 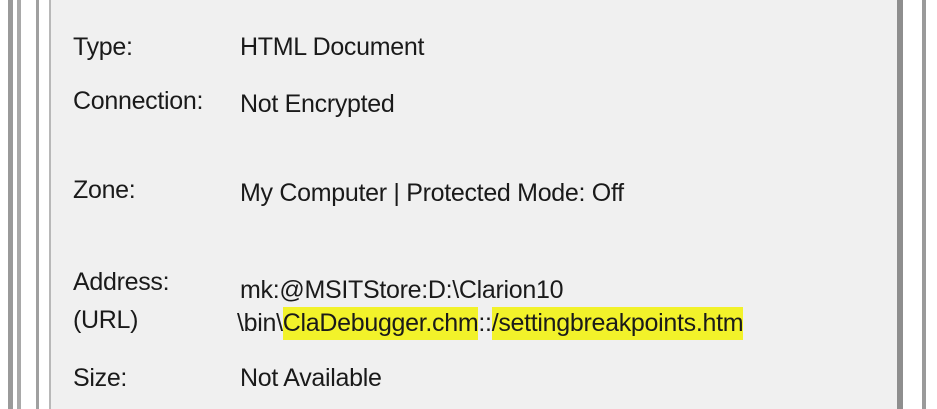 What do you see at coordinates (138, 101) in the screenshot?
I see `connection-label: Connection:` at bounding box center [138, 101].